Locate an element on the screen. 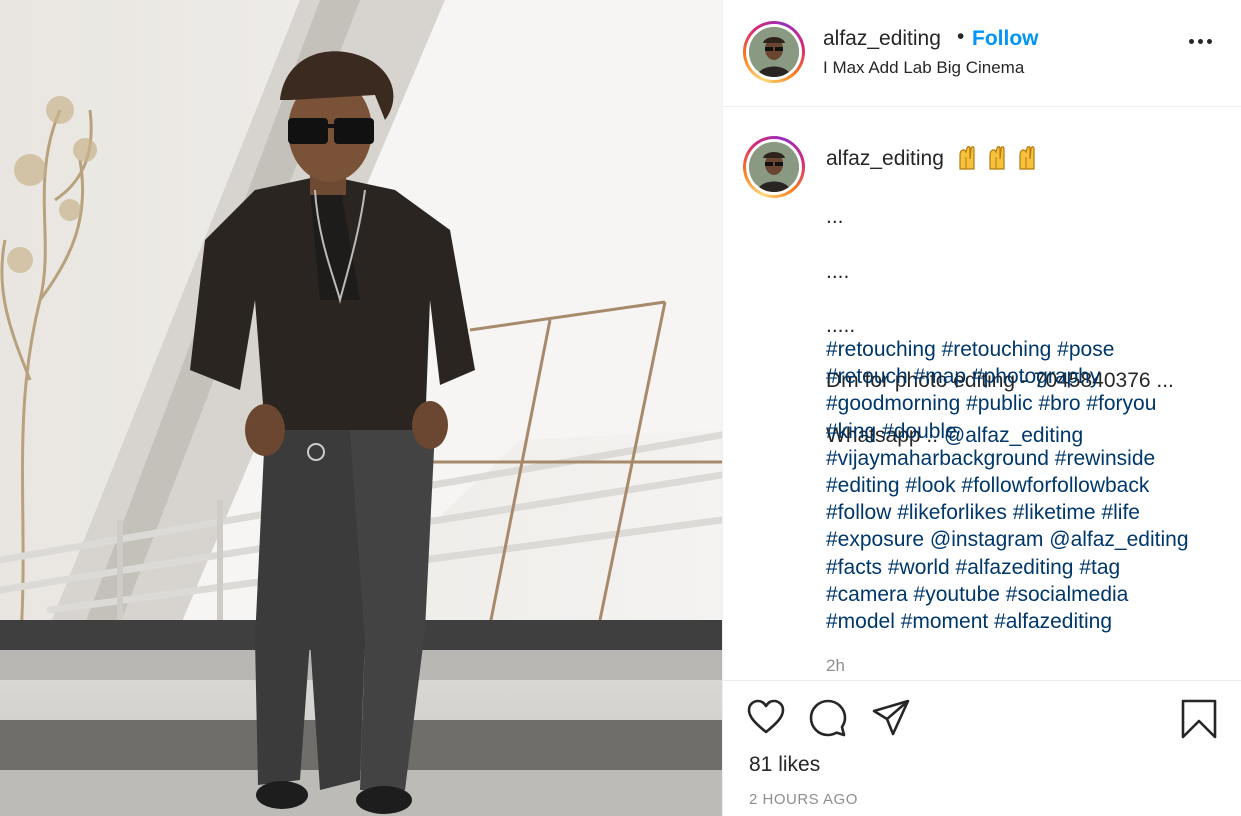  header-username: alfaz_editing is located at coordinates (882, 39).